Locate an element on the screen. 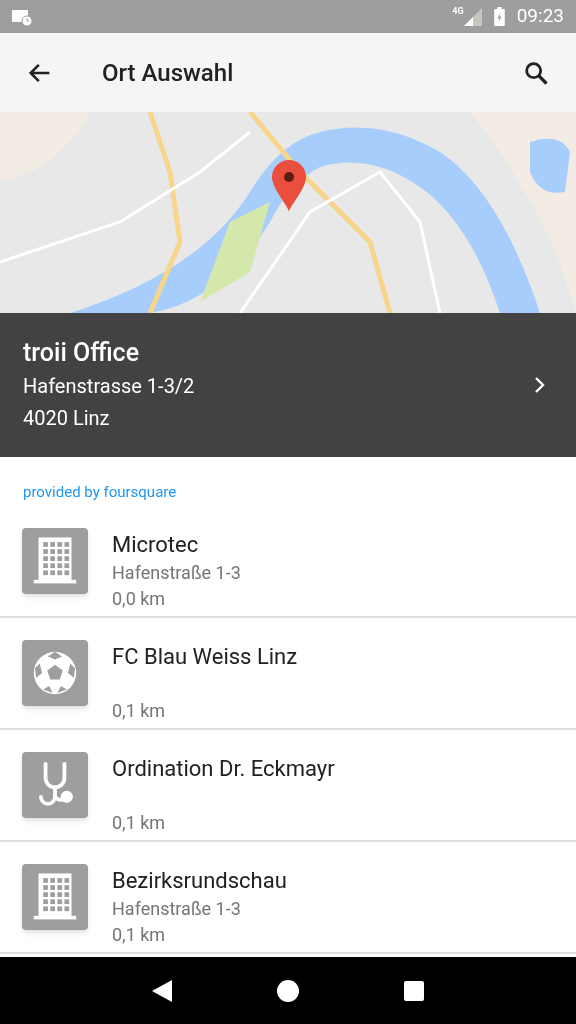 This screenshot has width=576, height=1024. chevron-right-icon is located at coordinates (540, 385).